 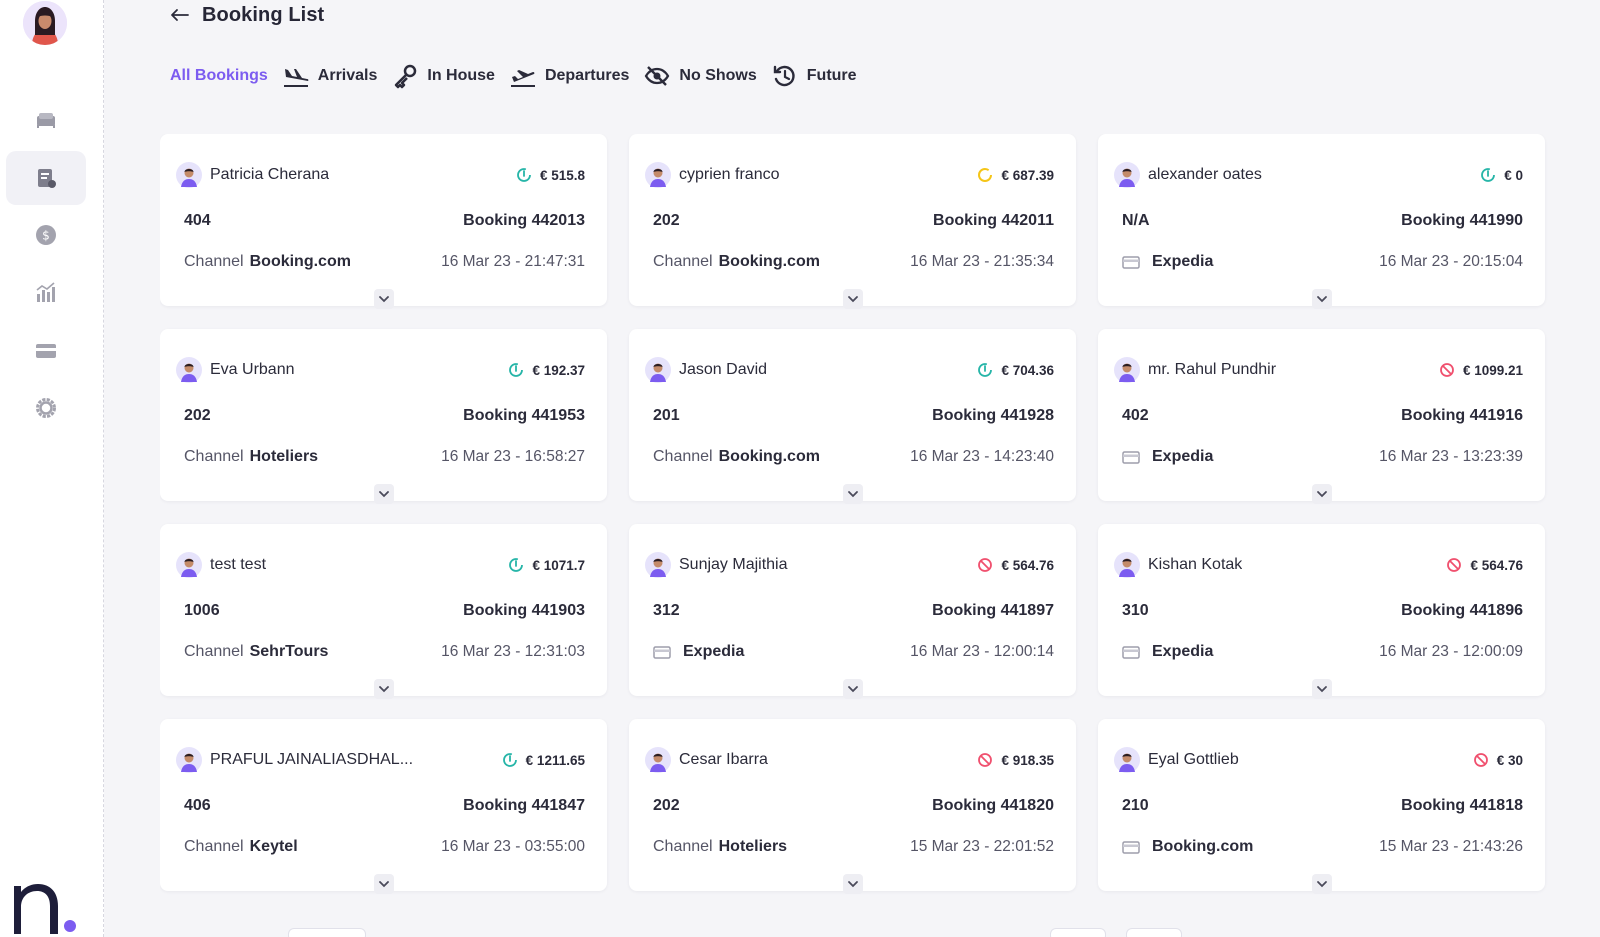 What do you see at coordinates (1015, 175) in the screenshot?
I see `amount-wrap: € 687.39` at bounding box center [1015, 175].